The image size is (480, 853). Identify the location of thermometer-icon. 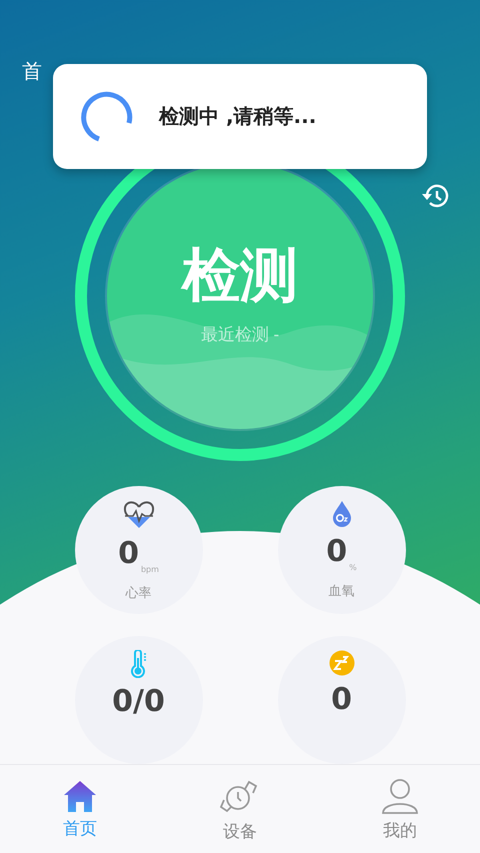
(138, 664).